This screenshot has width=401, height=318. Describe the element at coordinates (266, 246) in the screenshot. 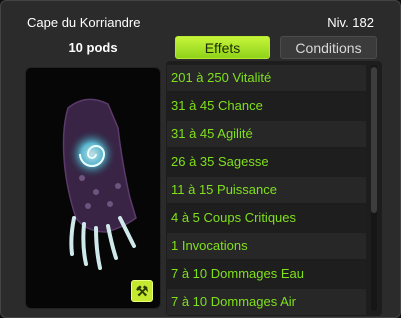

I see `effect-row: 1 Invocations` at that location.